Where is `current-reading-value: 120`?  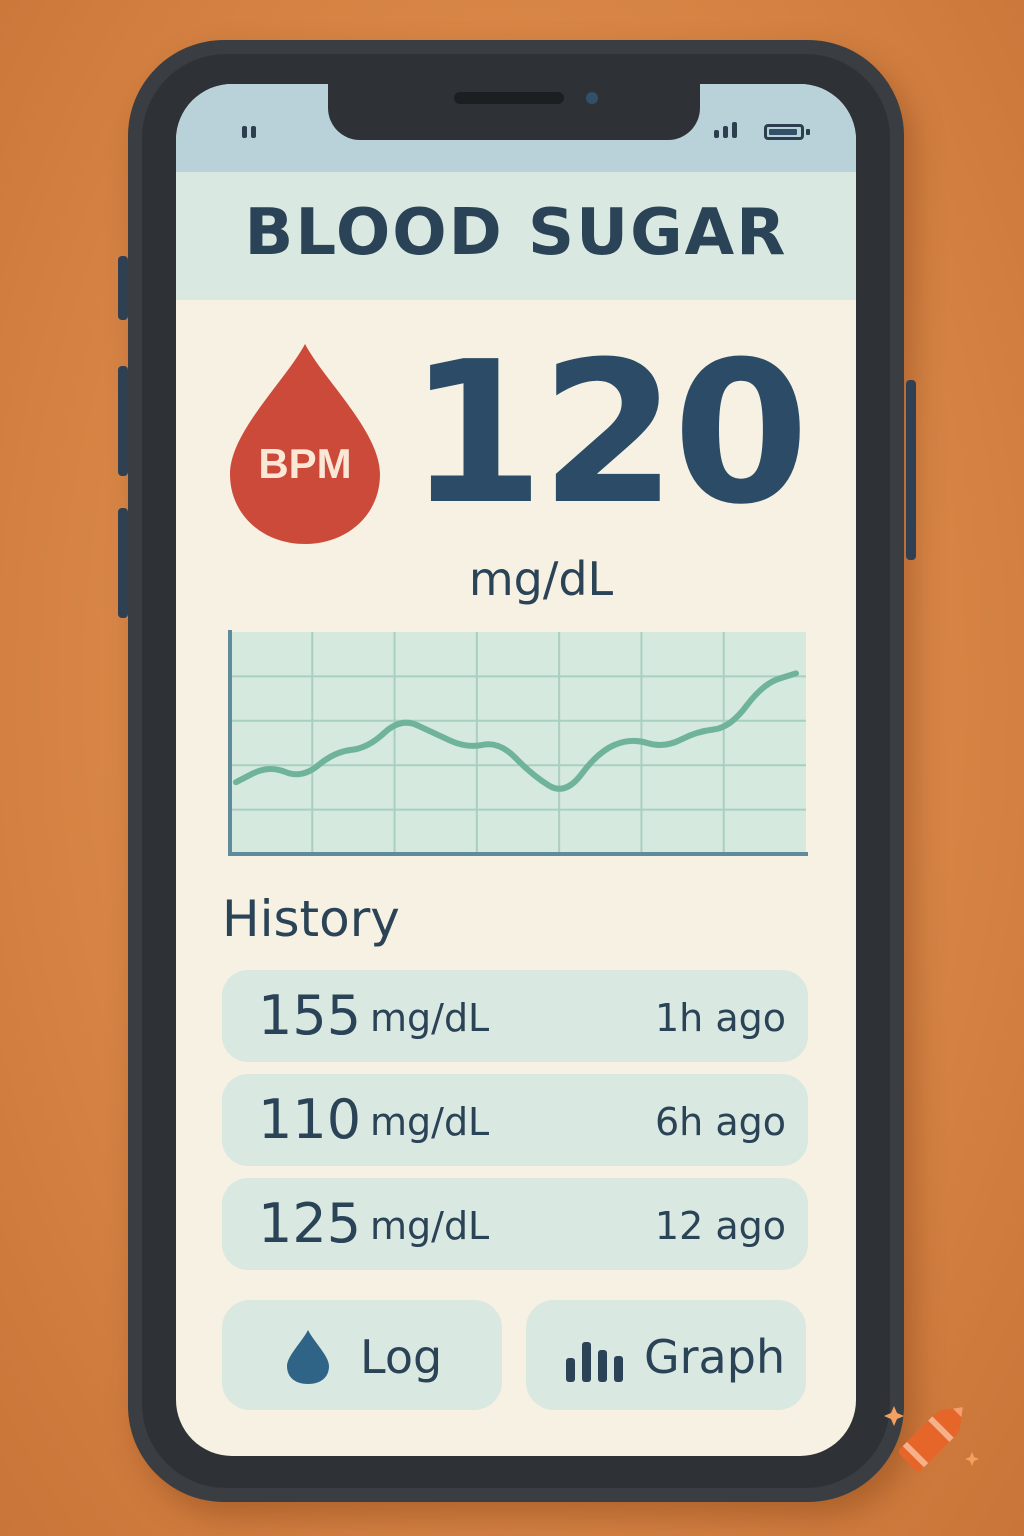 current-reading-value: 120 is located at coordinates (608, 434).